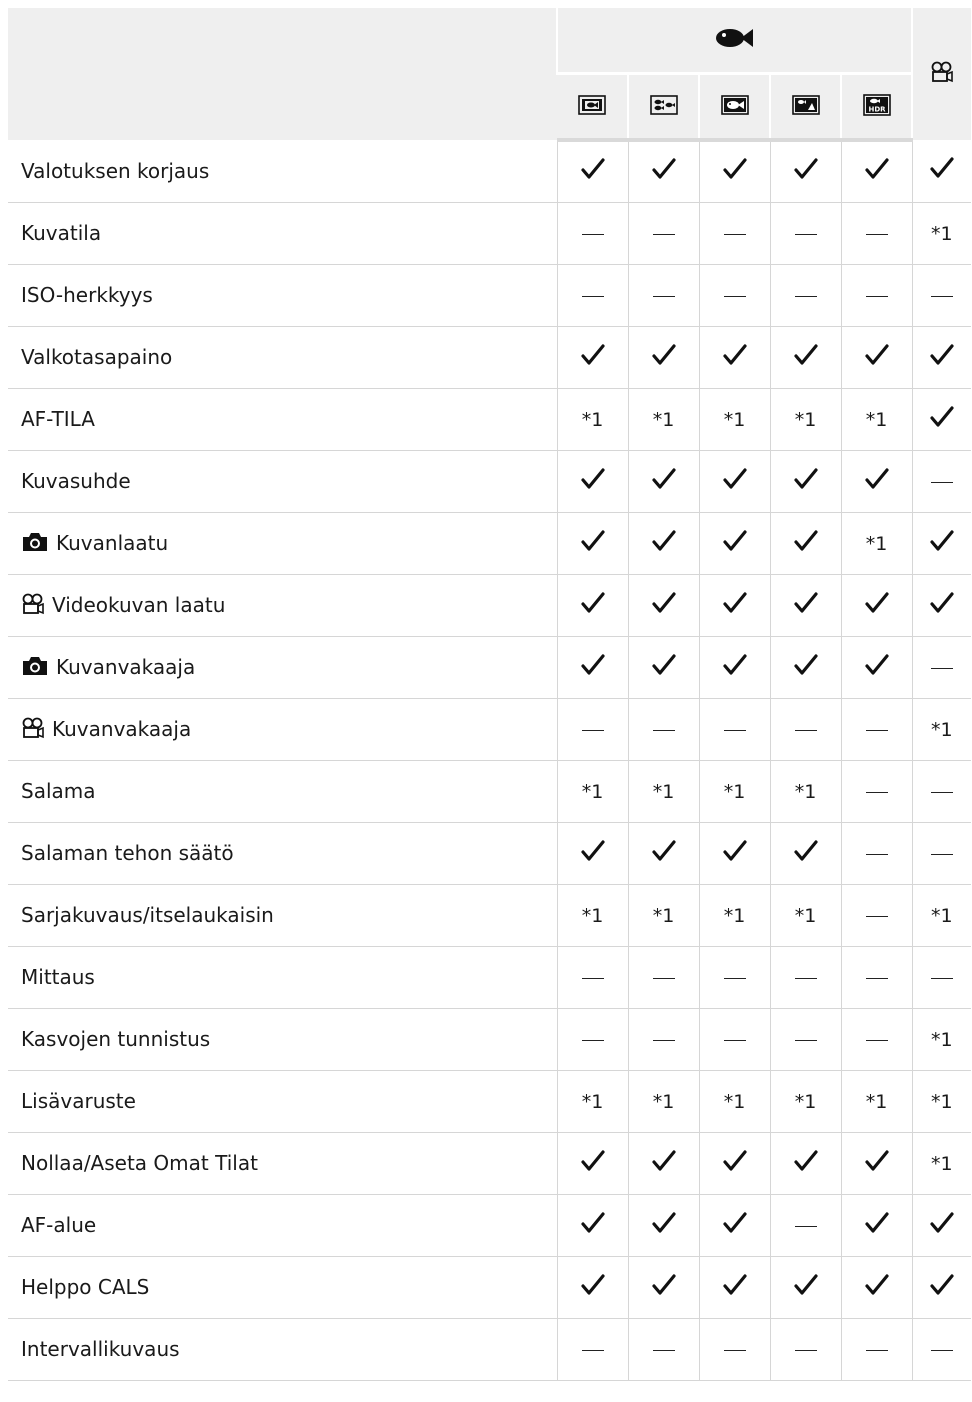  Describe the element at coordinates (115, 170) in the screenshot. I see `row-label: Valotuksen korjaus` at that location.